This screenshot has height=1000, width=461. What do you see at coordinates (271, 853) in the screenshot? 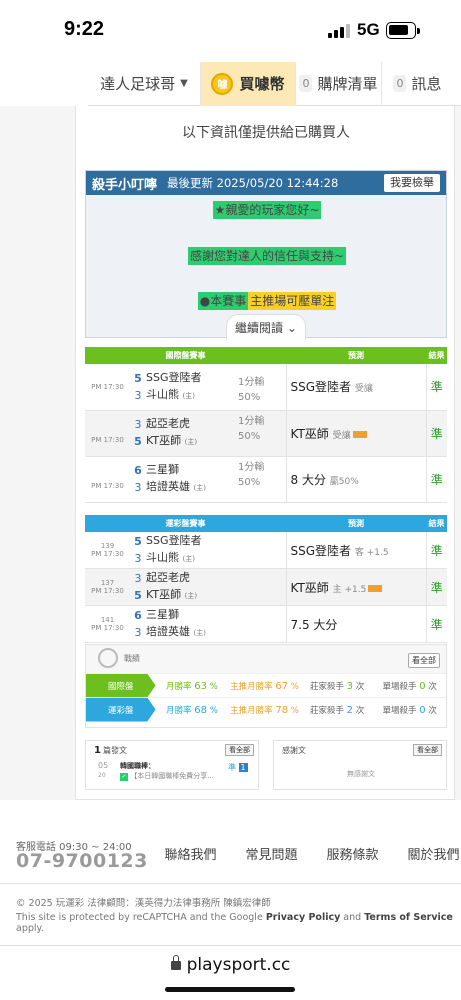
I see `footer-link-faq: 常見問題` at bounding box center [271, 853].